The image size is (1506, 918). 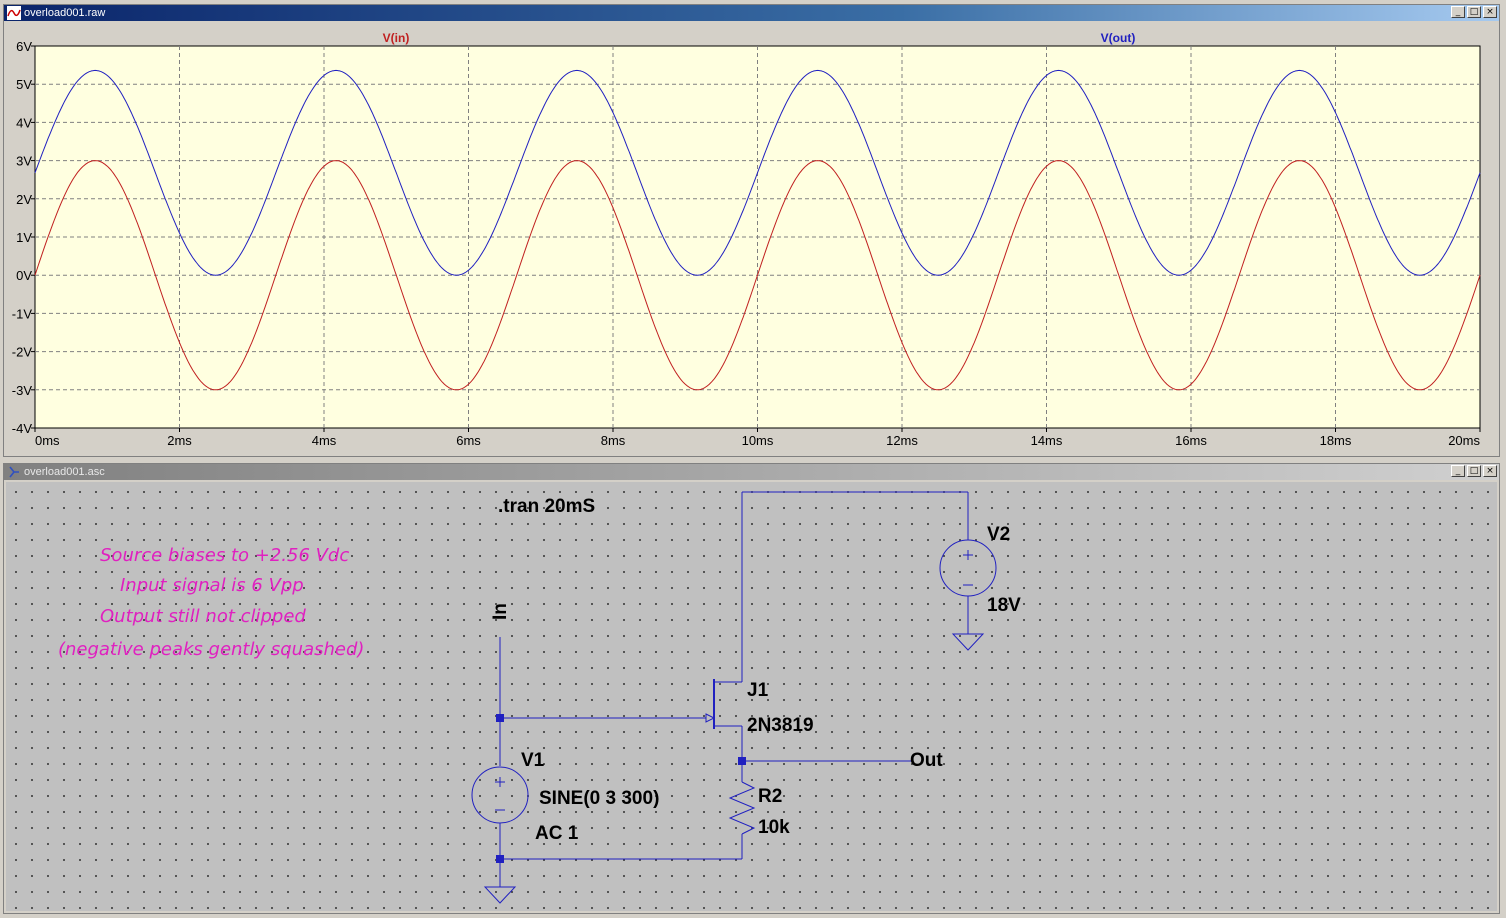 What do you see at coordinates (742, 808) in the screenshot?
I see `r2-resistor-symbol` at bounding box center [742, 808].